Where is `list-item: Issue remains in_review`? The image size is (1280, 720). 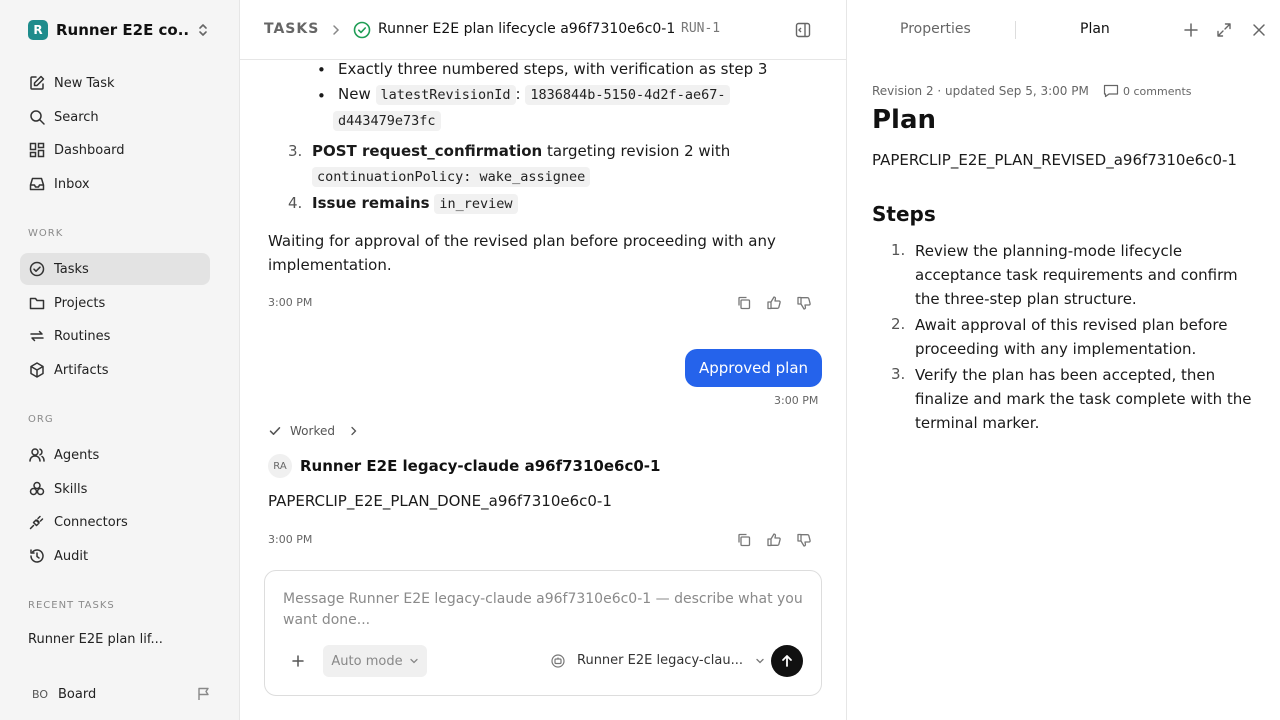 list-item: Issue remains in_review is located at coordinates (415, 204).